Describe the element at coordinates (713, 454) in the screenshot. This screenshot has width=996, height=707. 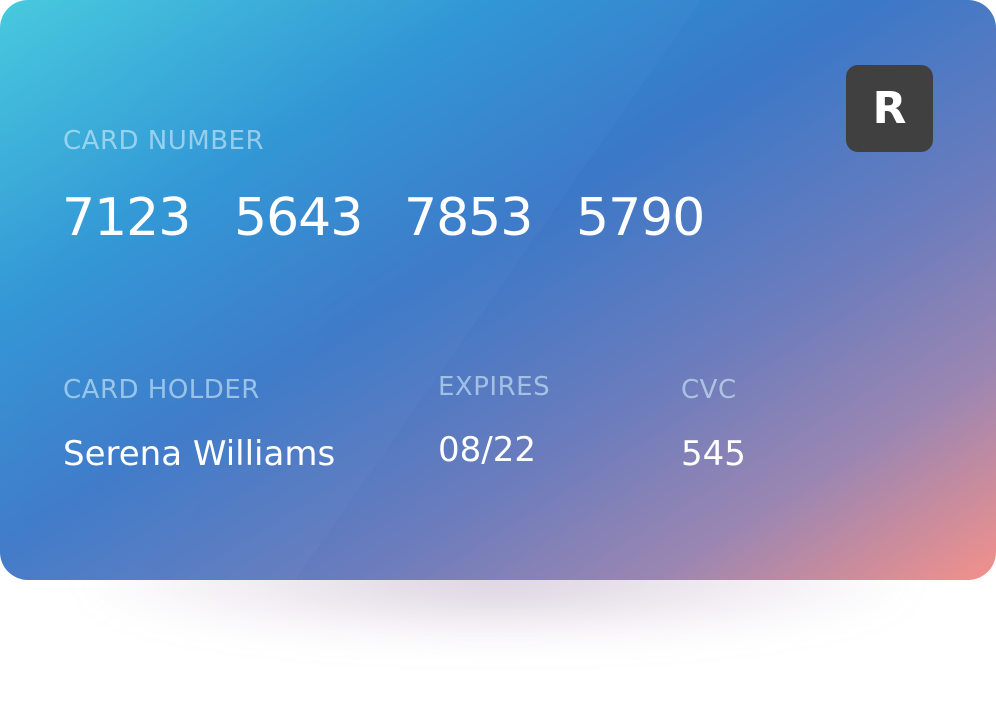
I see `cvc-value: 545` at that location.